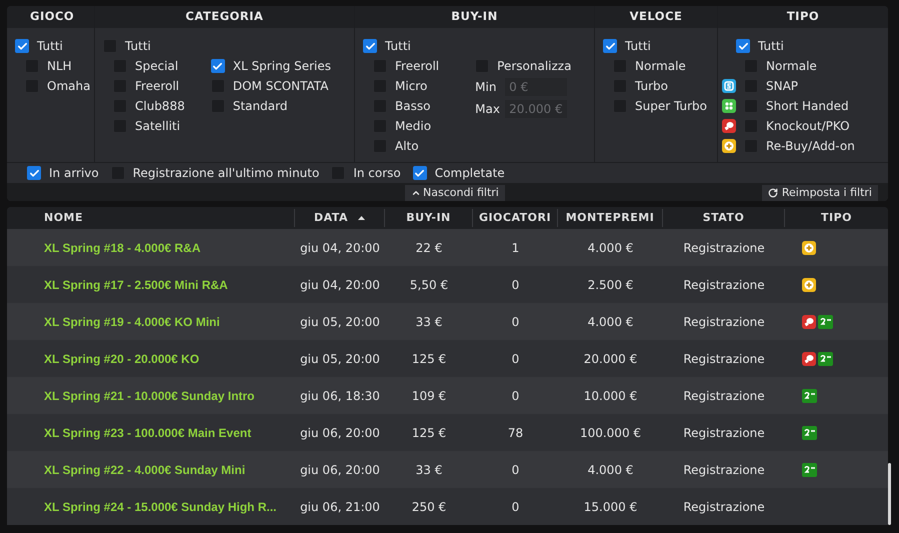 Image resolution: width=899 pixels, height=533 pixels. I want to click on table-cell-text: 125 €, so click(429, 433).